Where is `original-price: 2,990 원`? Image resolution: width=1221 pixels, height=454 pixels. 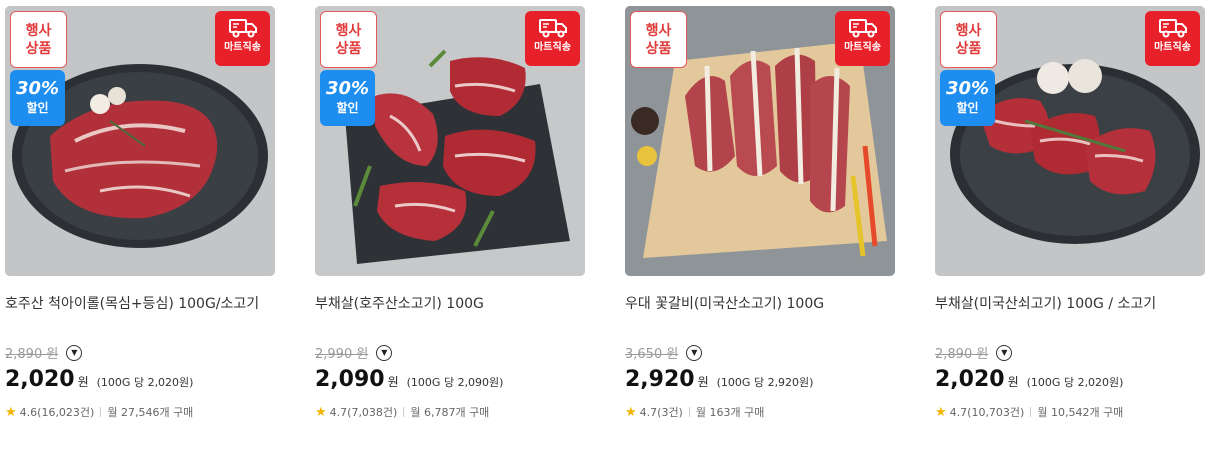
original-price: 2,990 원 is located at coordinates (342, 354).